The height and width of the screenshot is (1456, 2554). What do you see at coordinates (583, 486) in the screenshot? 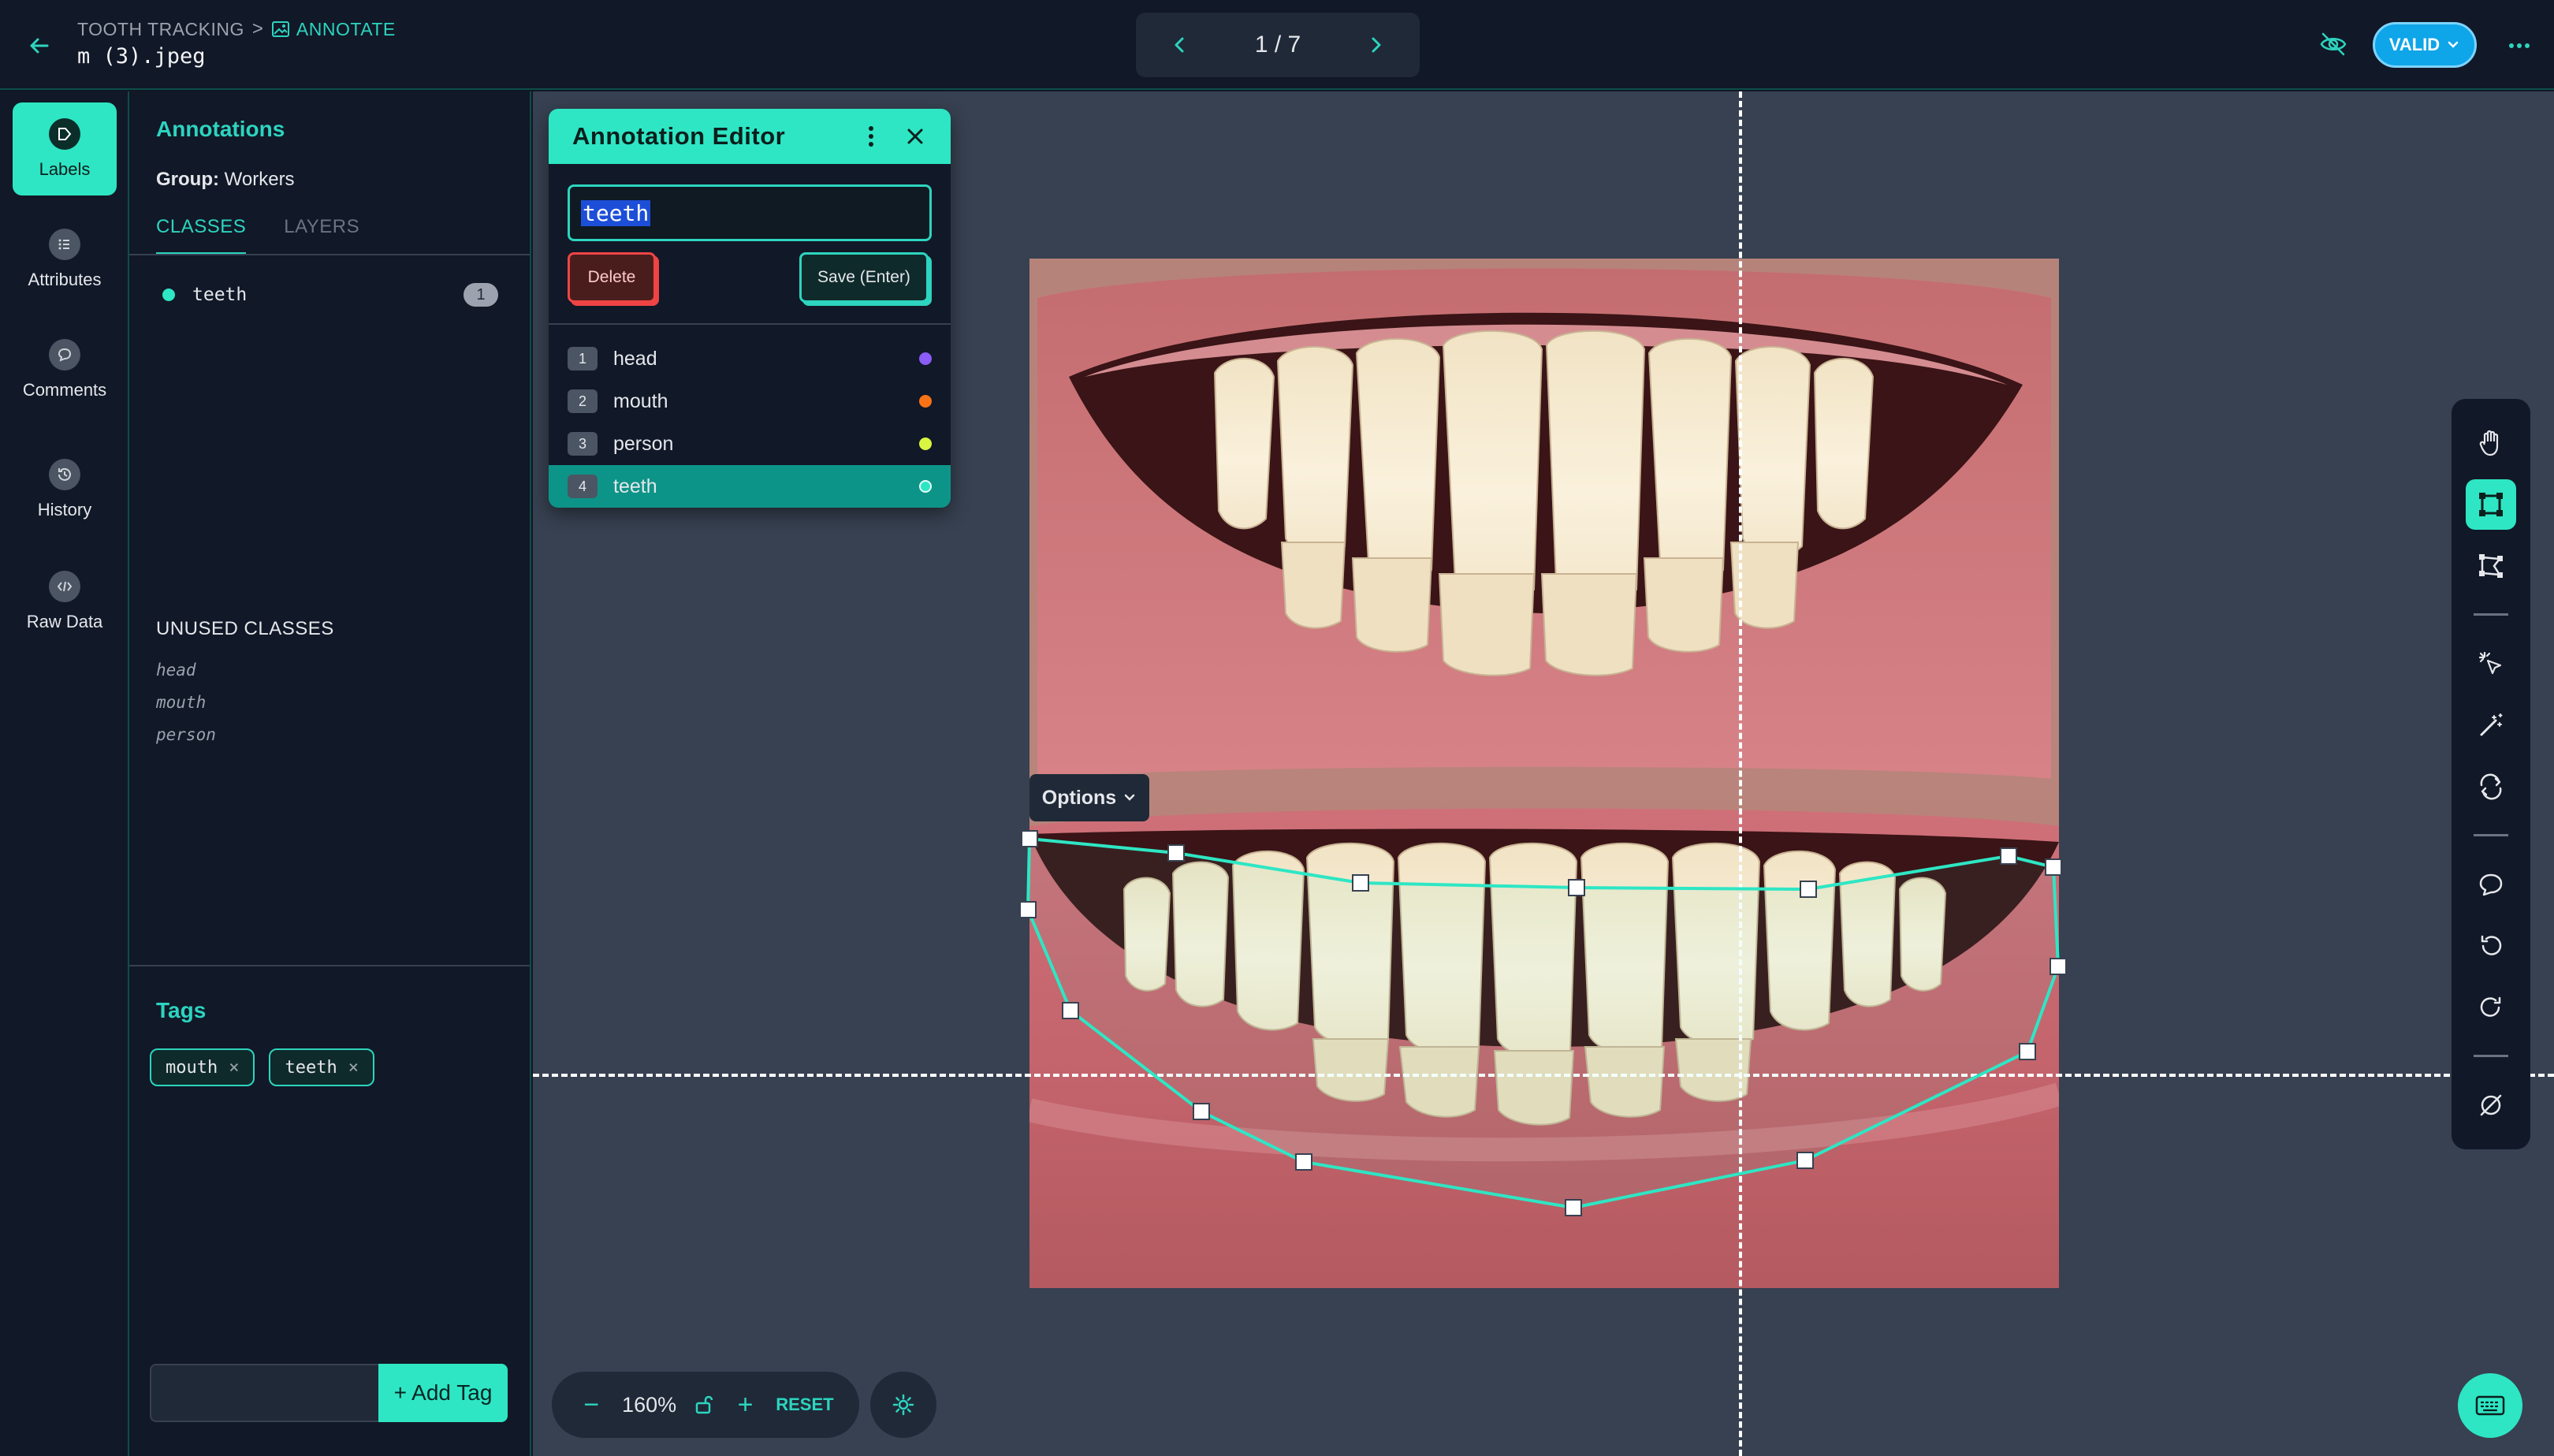
I see `class-hotkey-badge: 4` at bounding box center [583, 486].